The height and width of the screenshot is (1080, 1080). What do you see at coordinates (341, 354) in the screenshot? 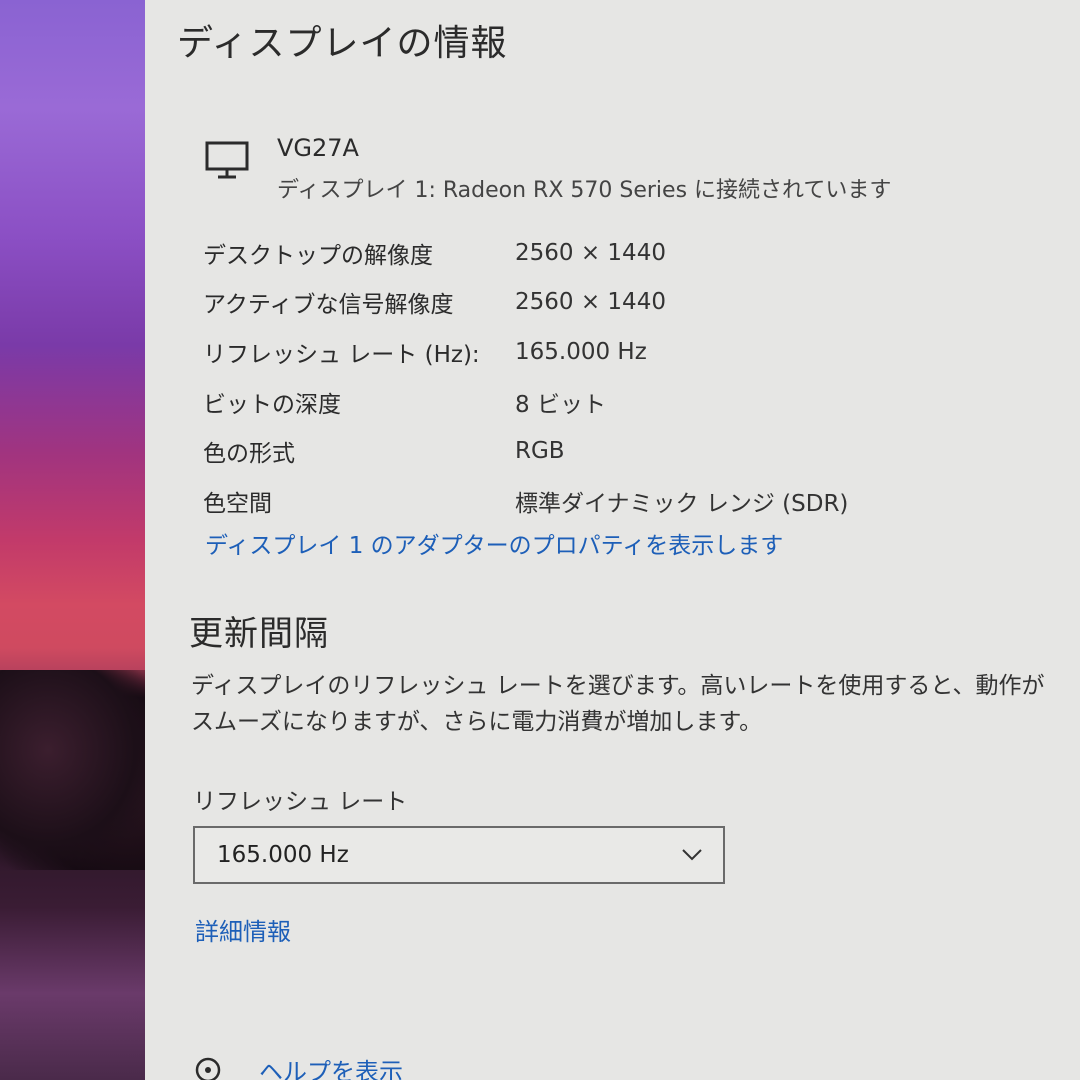
I see `info-label: リフレッシュ レート (Hz):` at bounding box center [341, 354].